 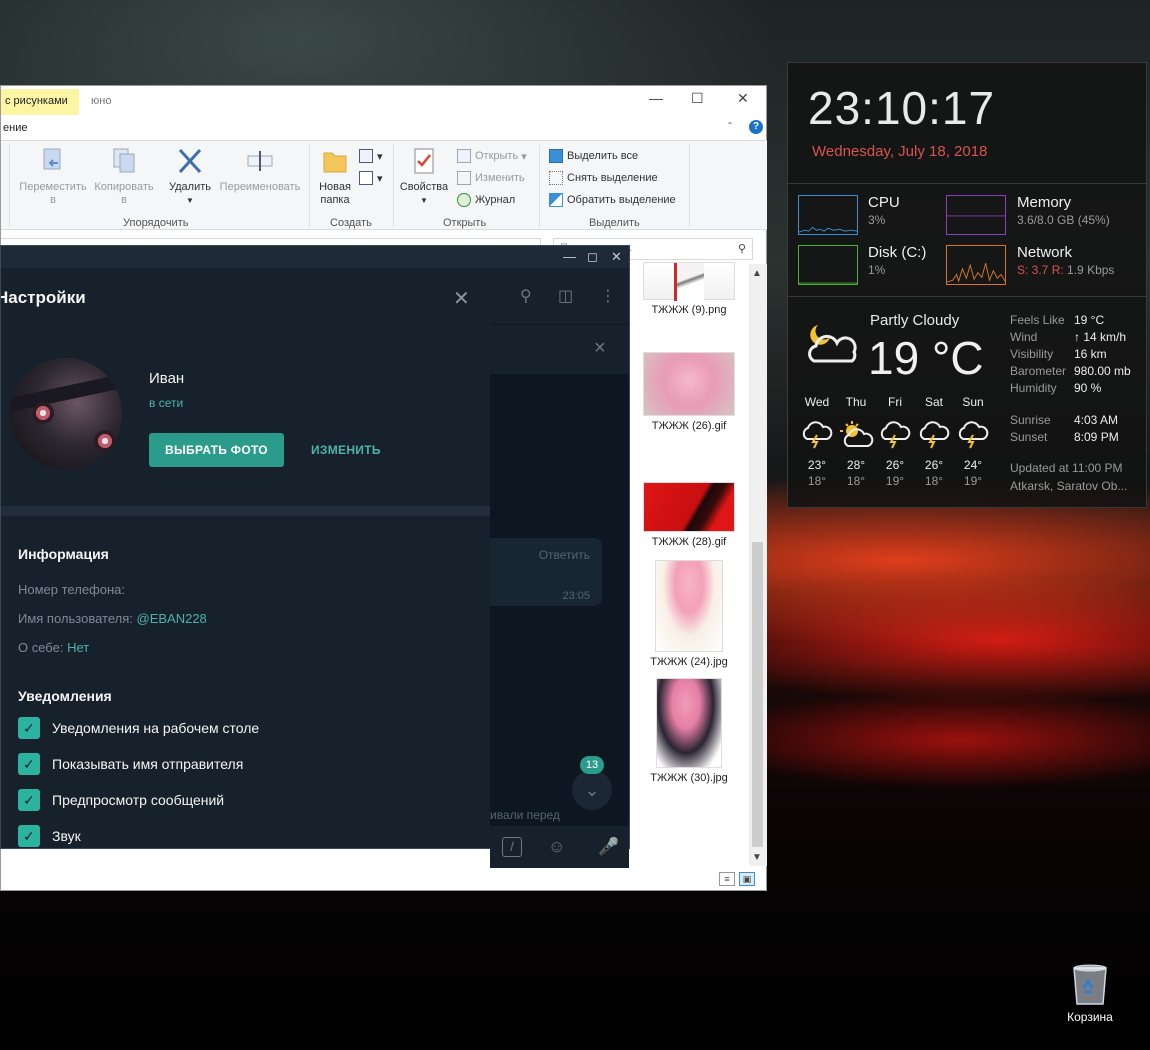 I want to click on clock-date: Wednesday, July 18, 2018, so click(x=900, y=151).